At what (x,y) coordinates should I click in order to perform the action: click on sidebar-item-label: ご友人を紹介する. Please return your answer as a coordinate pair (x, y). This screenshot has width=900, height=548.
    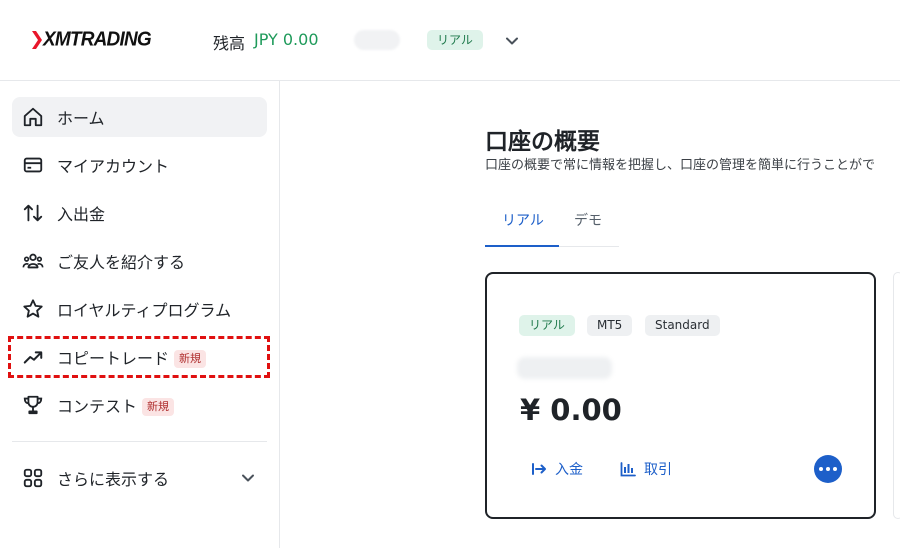
    Looking at the image, I should click on (121, 262).